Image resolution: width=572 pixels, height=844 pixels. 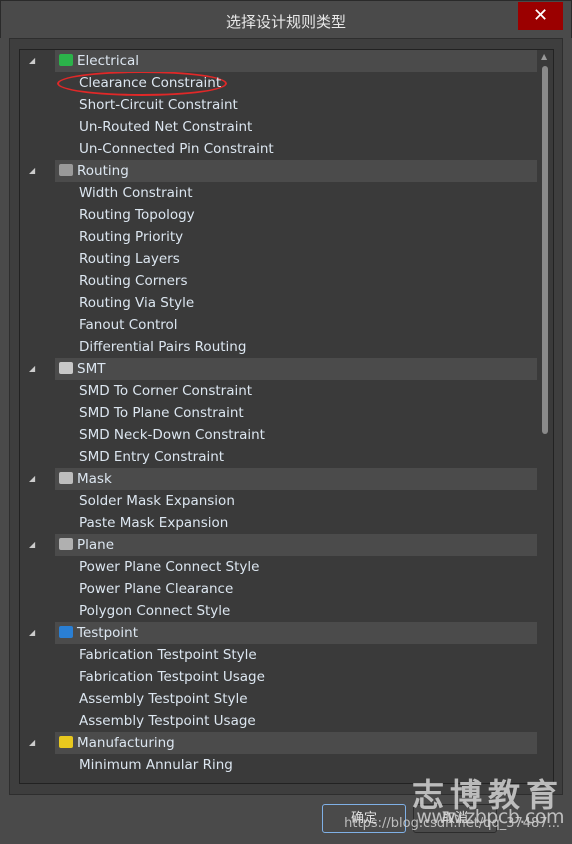 What do you see at coordinates (545, 250) in the screenshot?
I see `scrollbar-thumb` at bounding box center [545, 250].